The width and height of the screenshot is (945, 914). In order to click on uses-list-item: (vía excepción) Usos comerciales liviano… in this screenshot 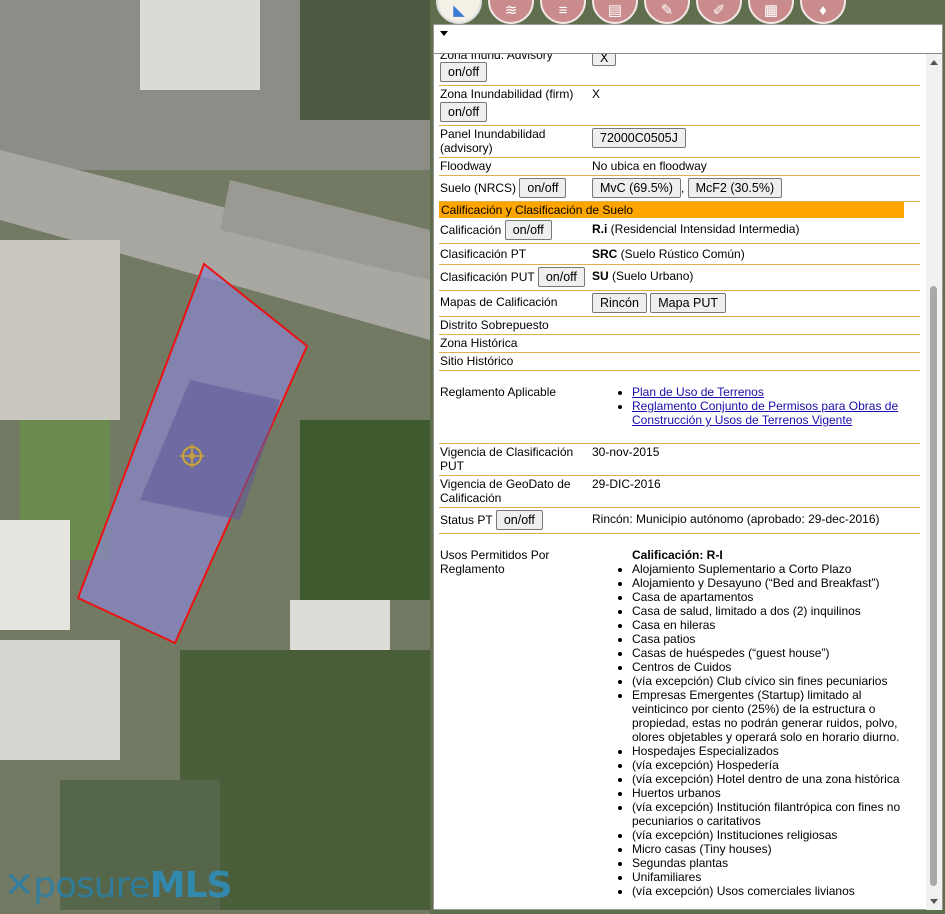, I will do `click(776, 891)`.